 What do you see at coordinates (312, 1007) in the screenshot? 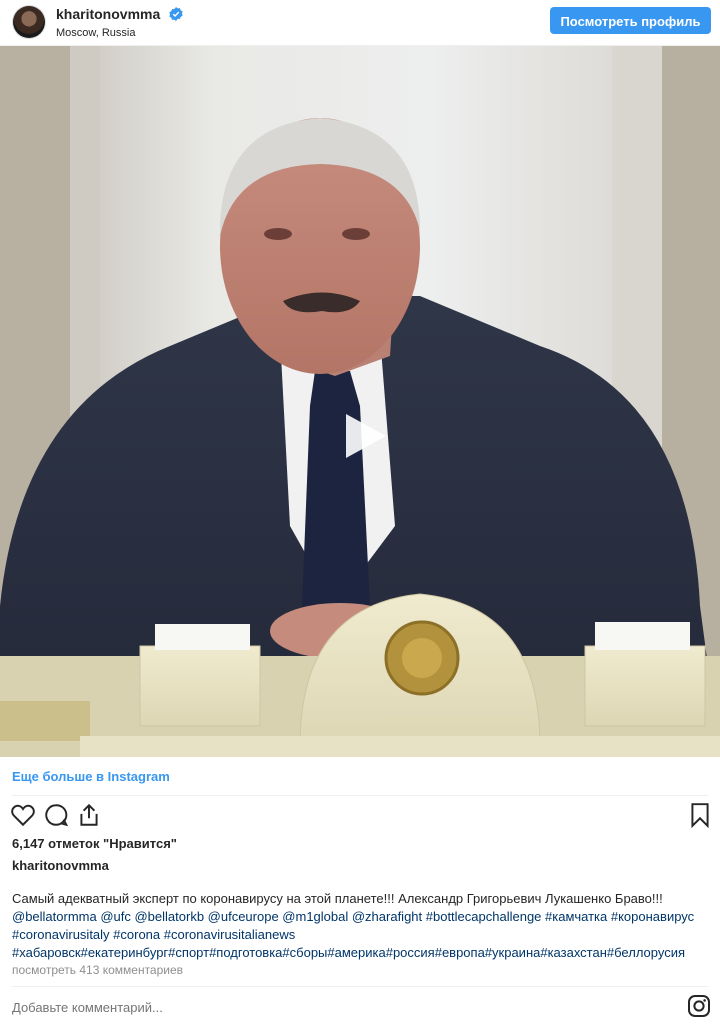
I see `add-comment-input` at bounding box center [312, 1007].